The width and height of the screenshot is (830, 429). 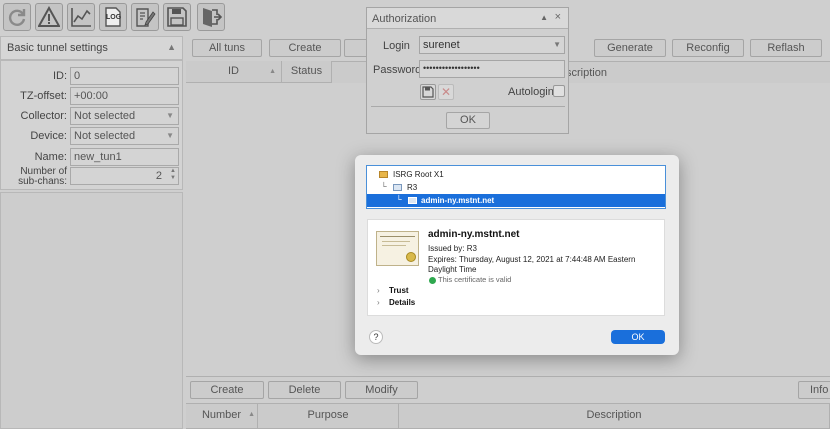 I want to click on edit-icon, so click(x=146, y=17).